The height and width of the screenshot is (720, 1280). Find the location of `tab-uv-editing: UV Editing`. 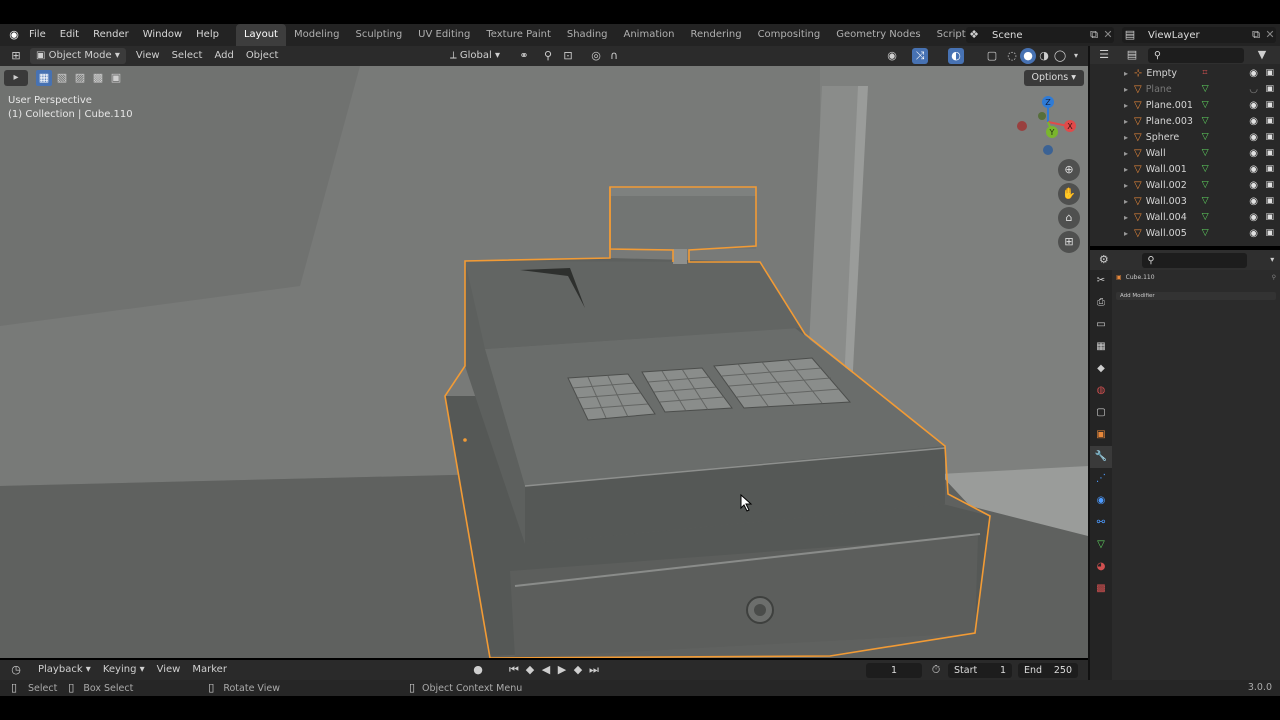

tab-uv-editing: UV Editing is located at coordinates (444, 35).